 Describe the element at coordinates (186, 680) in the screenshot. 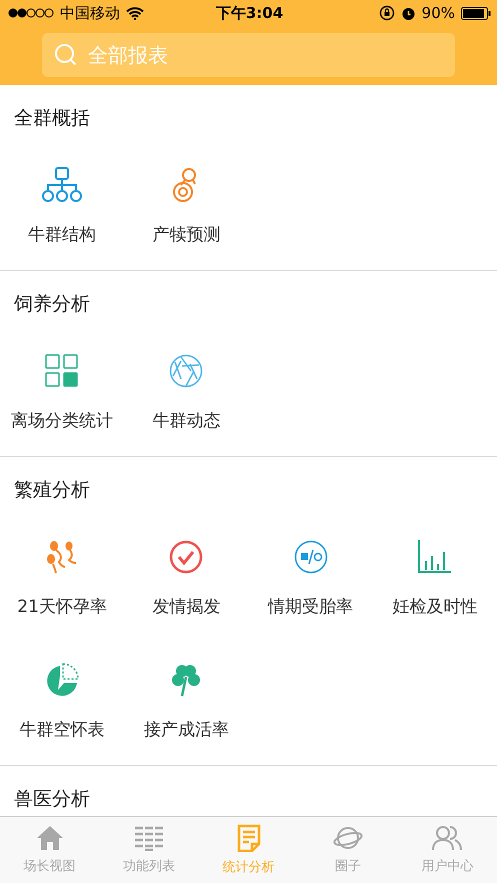

I see `clover-icon` at that location.